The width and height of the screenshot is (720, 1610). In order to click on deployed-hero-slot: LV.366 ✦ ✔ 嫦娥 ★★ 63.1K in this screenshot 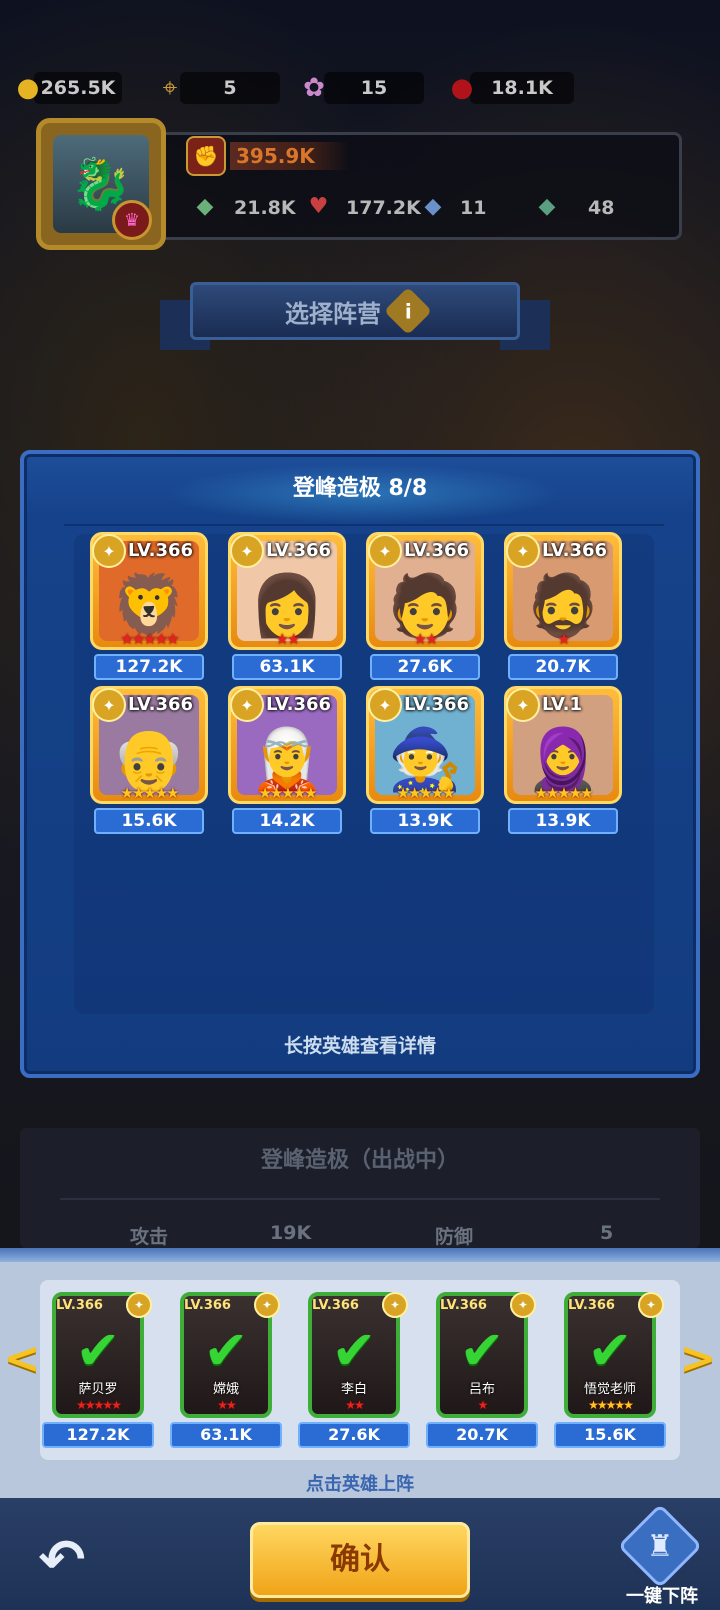, I will do `click(226, 1377)`.